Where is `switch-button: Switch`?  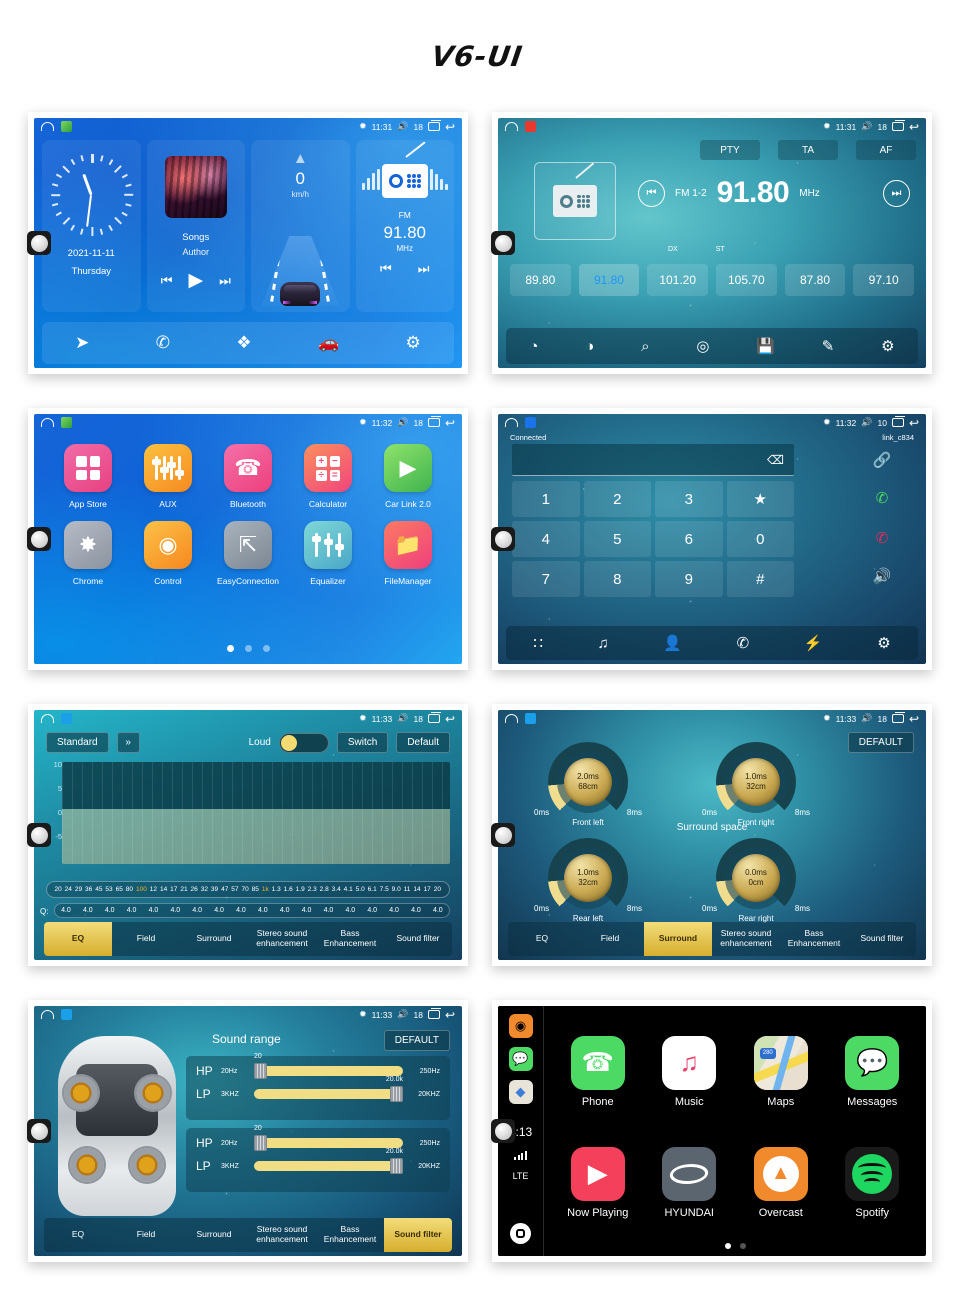
switch-button: Switch is located at coordinates (362, 742).